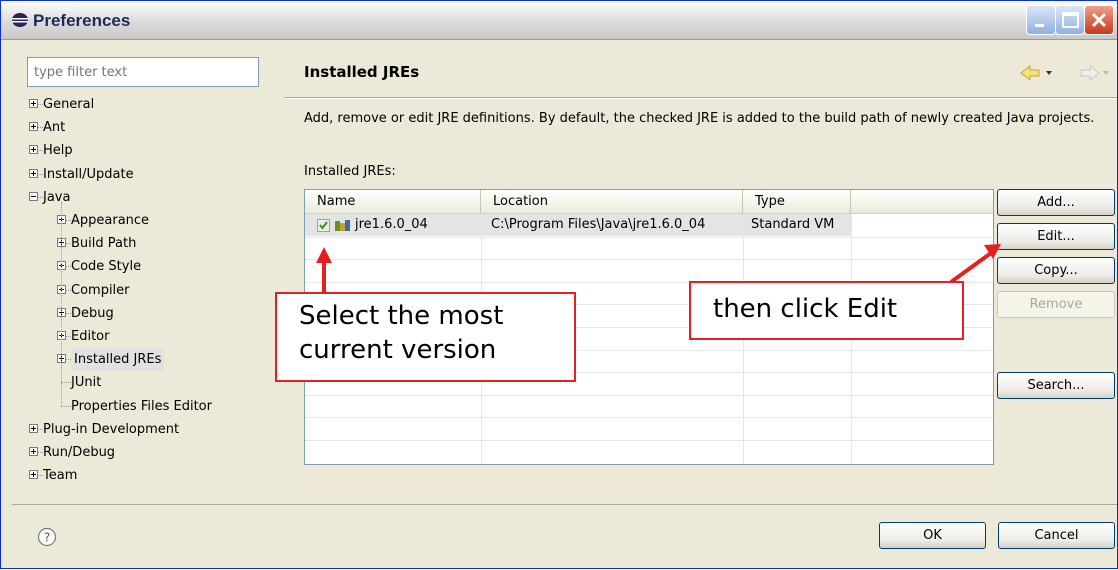 The width and height of the screenshot is (1118, 570). What do you see at coordinates (425, 337) in the screenshot?
I see `annotation-select-version: Select the most current version` at bounding box center [425, 337].